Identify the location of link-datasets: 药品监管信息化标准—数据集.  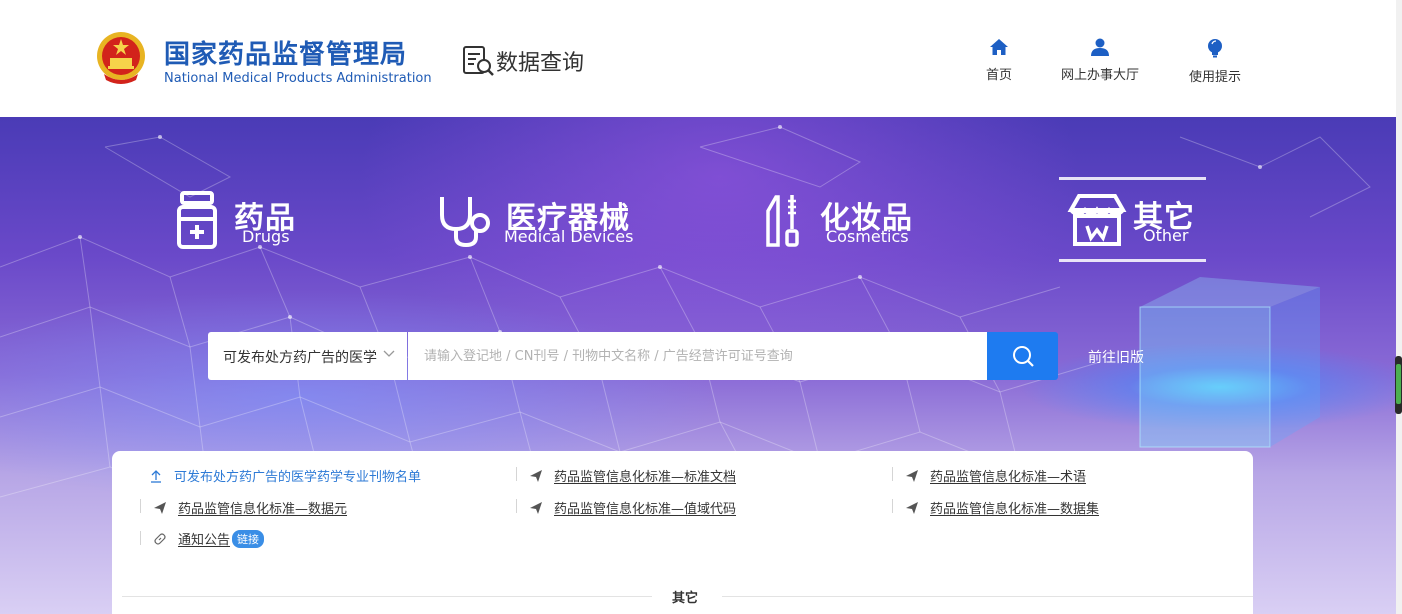
(1001, 507).